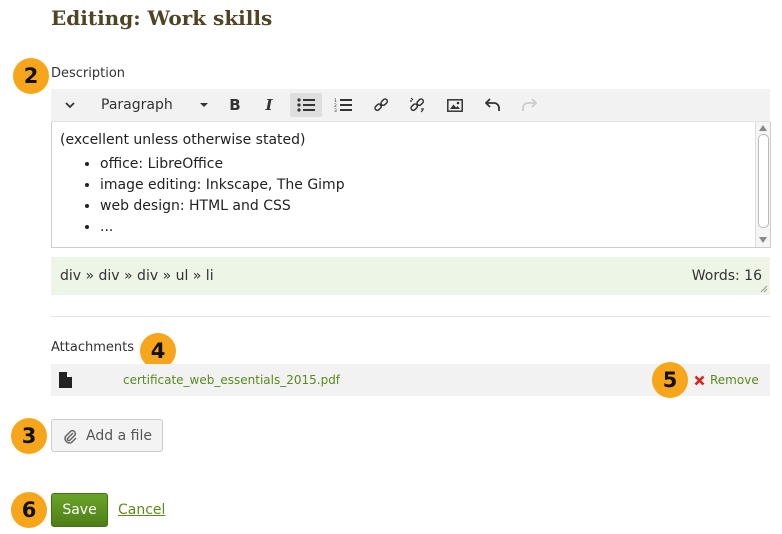 The width and height of the screenshot is (782, 534). Describe the element at coordinates (726, 276) in the screenshot. I see `word-count: Words: 16` at that location.